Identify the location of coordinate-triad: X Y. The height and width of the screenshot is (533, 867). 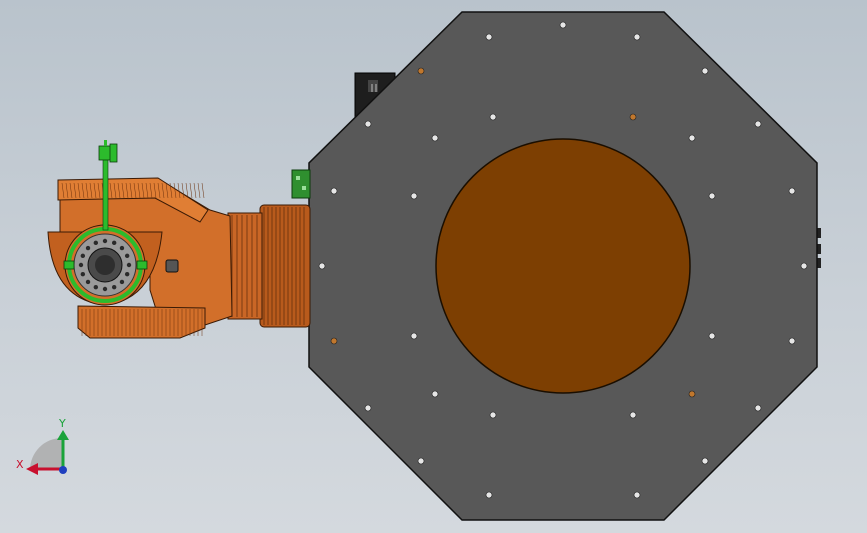
(42, 446).